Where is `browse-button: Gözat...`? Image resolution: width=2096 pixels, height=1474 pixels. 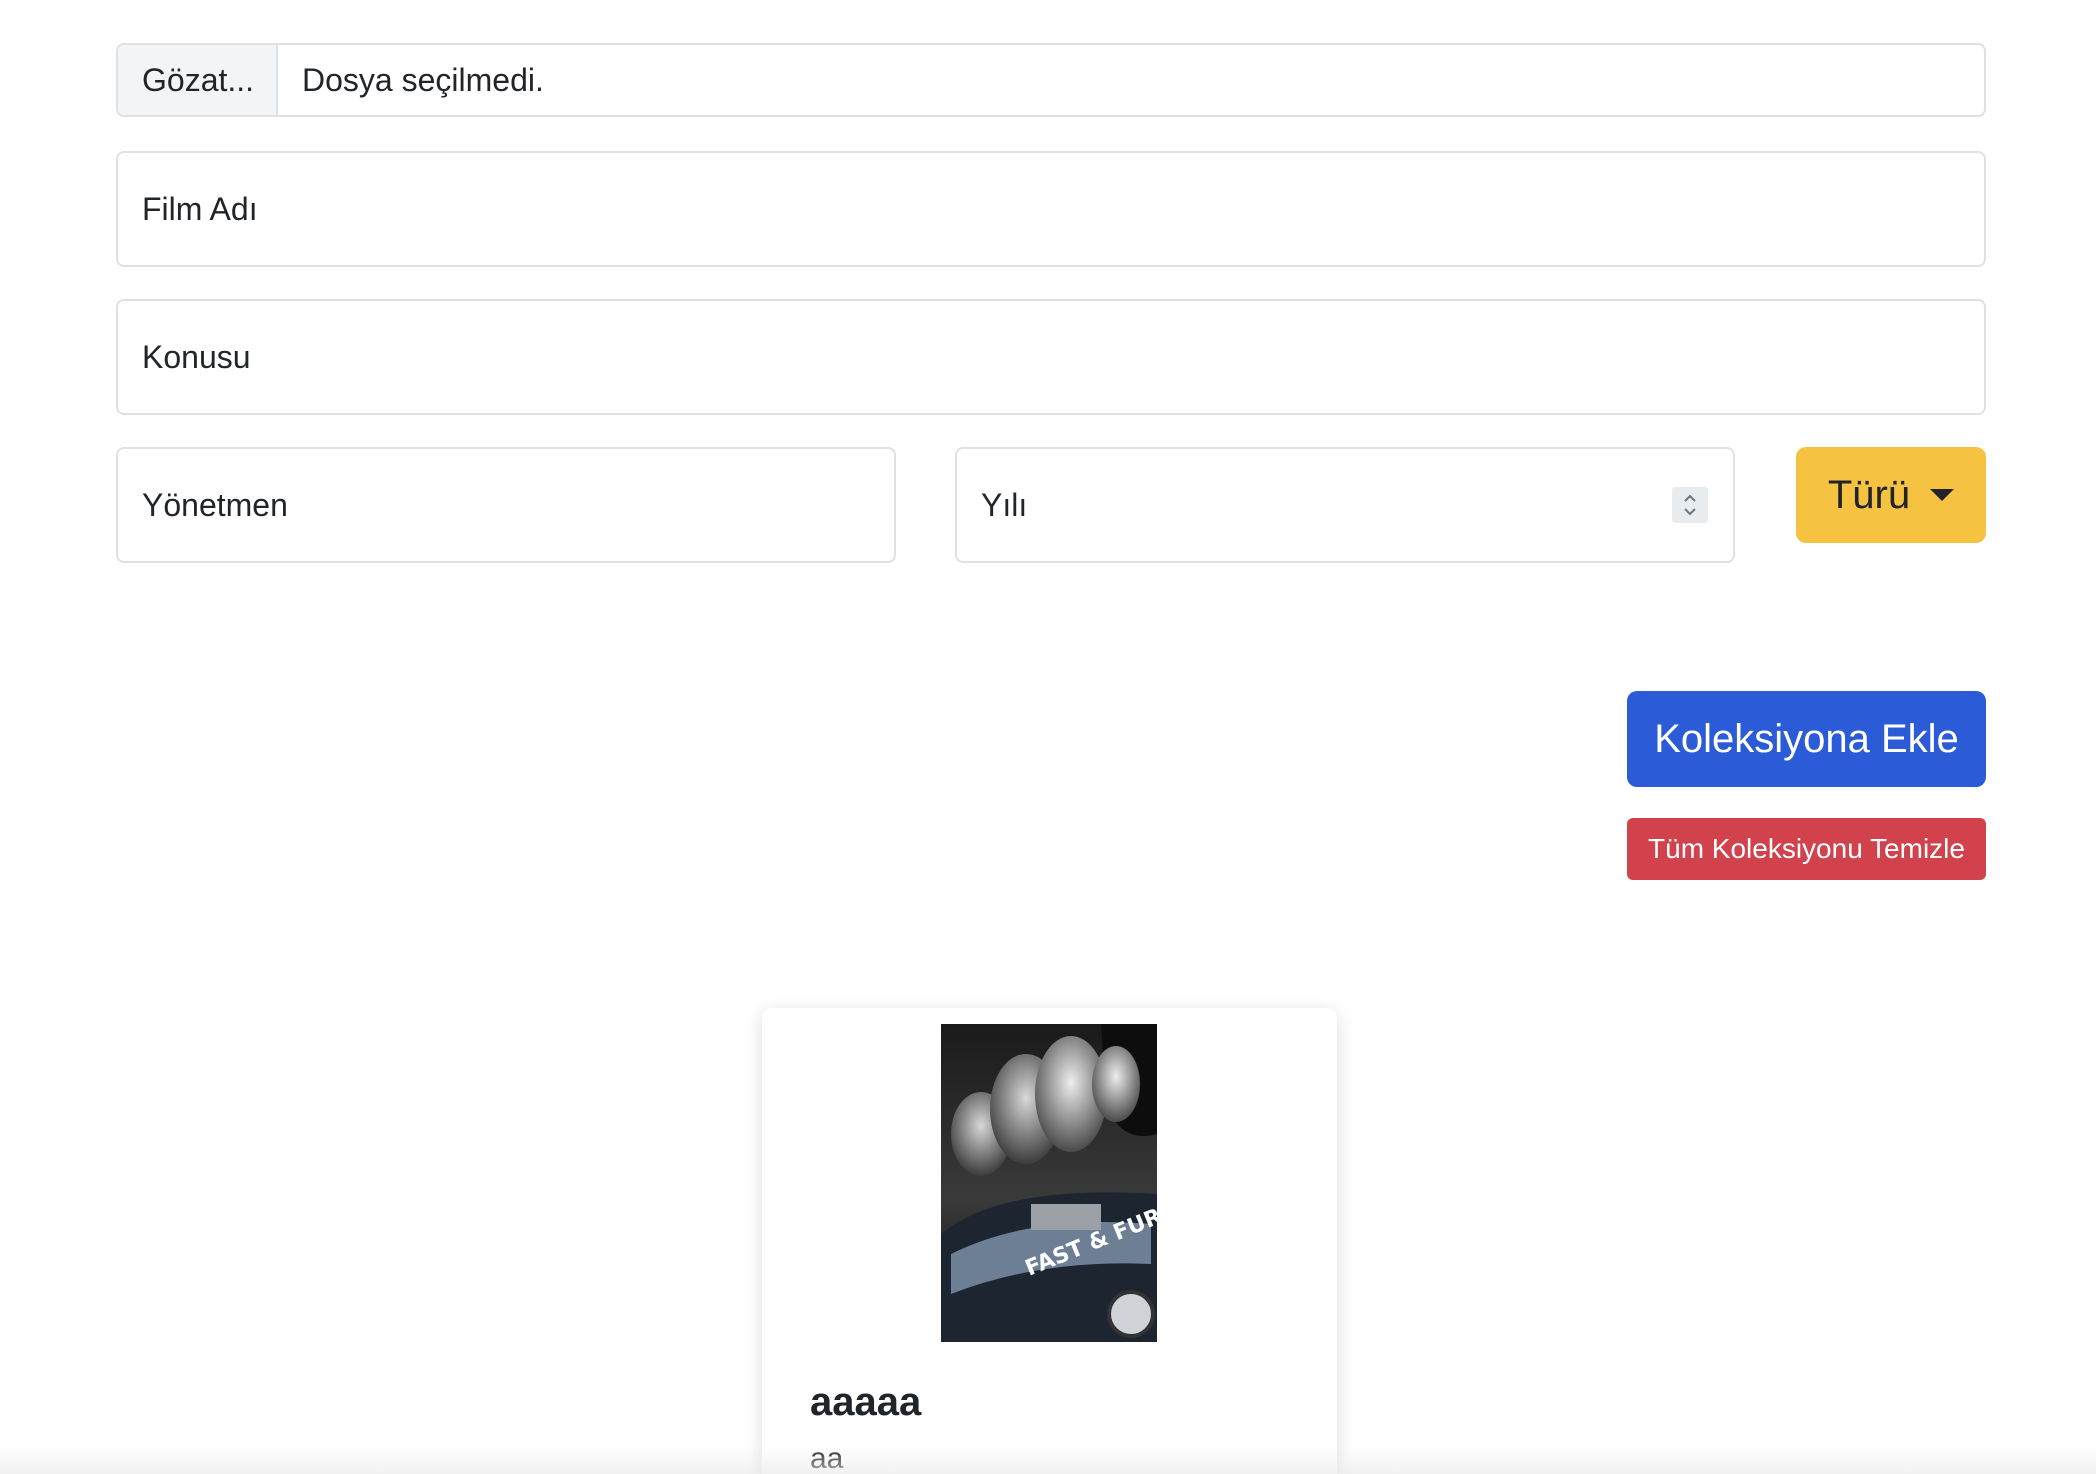 browse-button: Gözat... is located at coordinates (198, 80).